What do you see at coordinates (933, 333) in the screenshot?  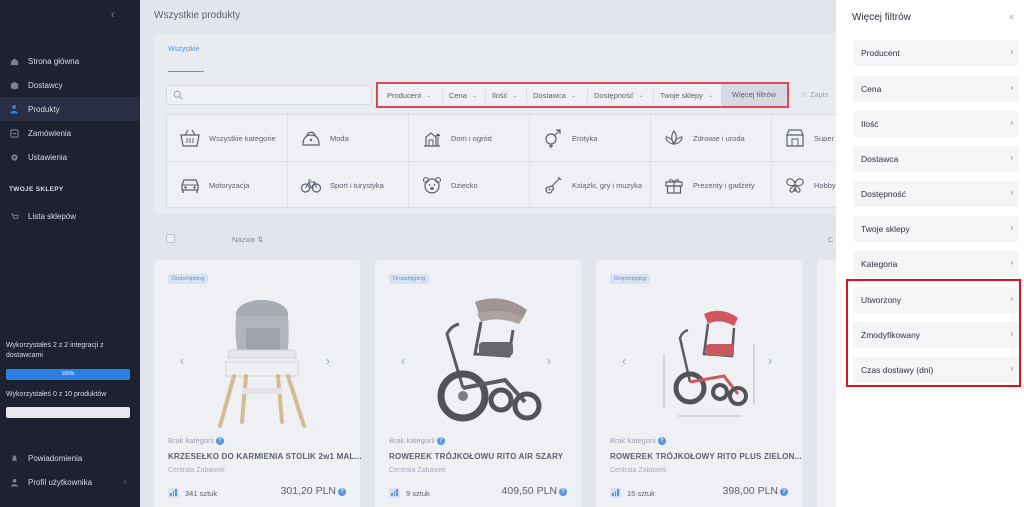 I see `new-filters-highlight` at bounding box center [933, 333].